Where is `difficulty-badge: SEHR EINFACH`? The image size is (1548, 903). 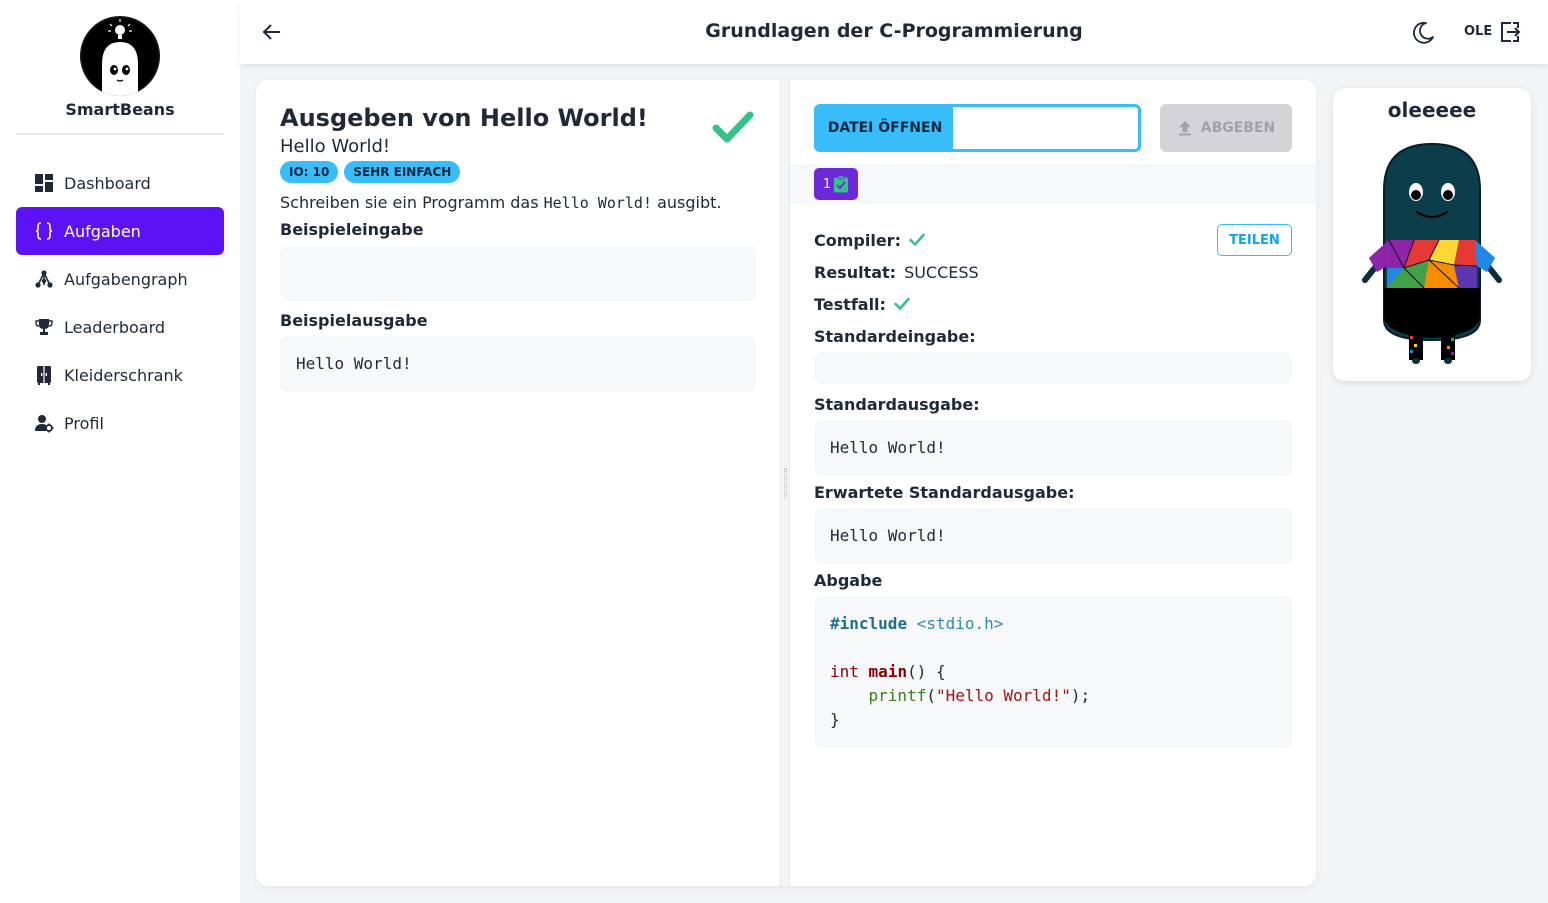
difficulty-badge: SEHR EINFACH is located at coordinates (402, 172).